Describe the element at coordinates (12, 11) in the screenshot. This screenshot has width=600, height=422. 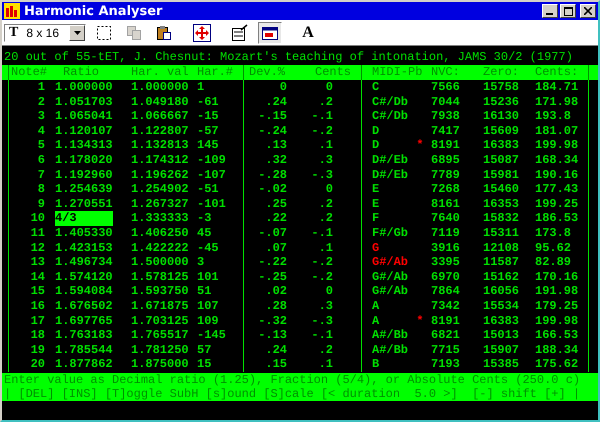
I see `app-icon` at that location.